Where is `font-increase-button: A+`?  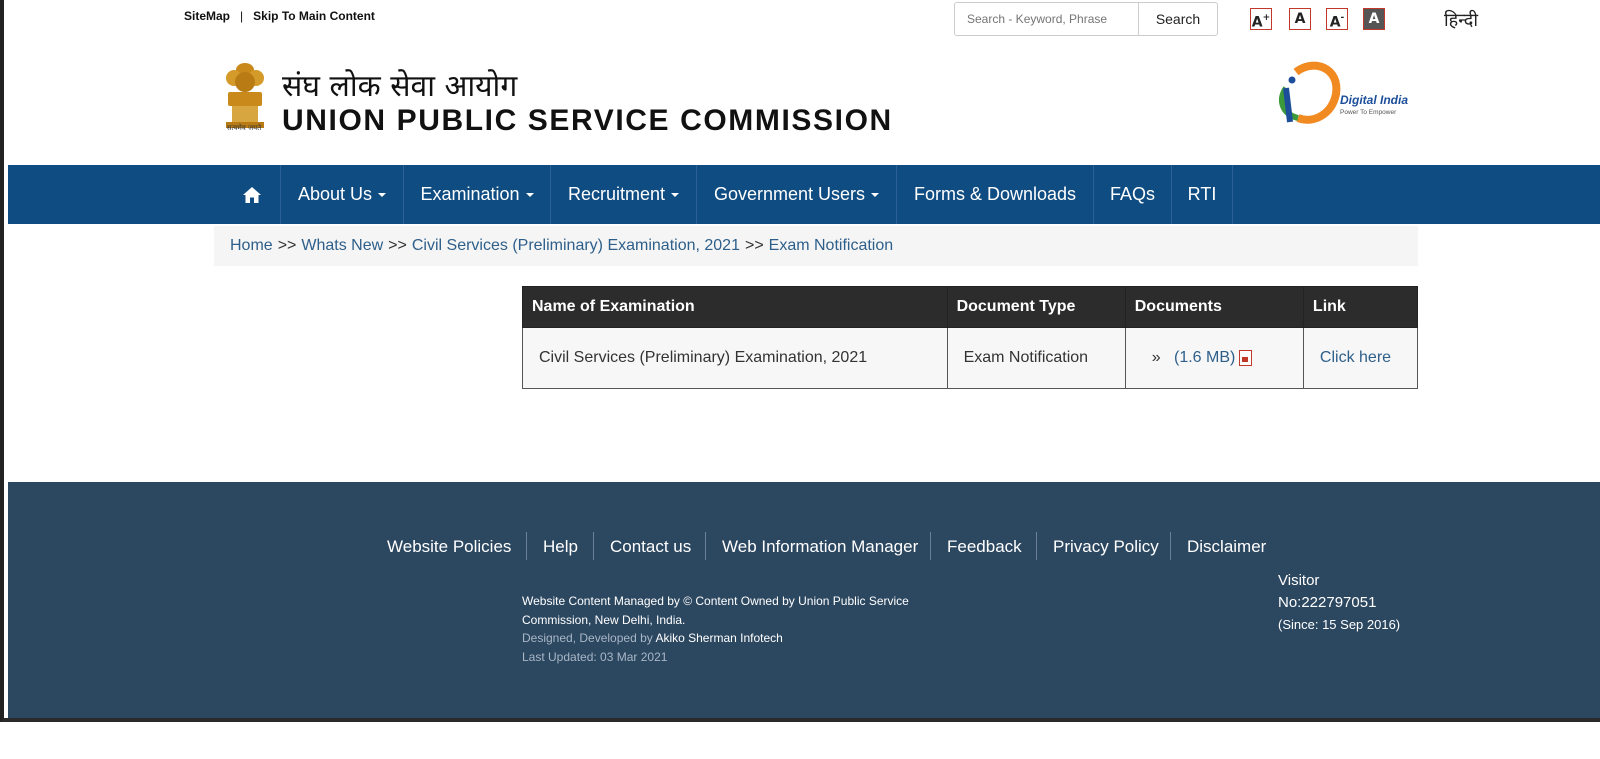 font-increase-button: A+ is located at coordinates (1261, 19).